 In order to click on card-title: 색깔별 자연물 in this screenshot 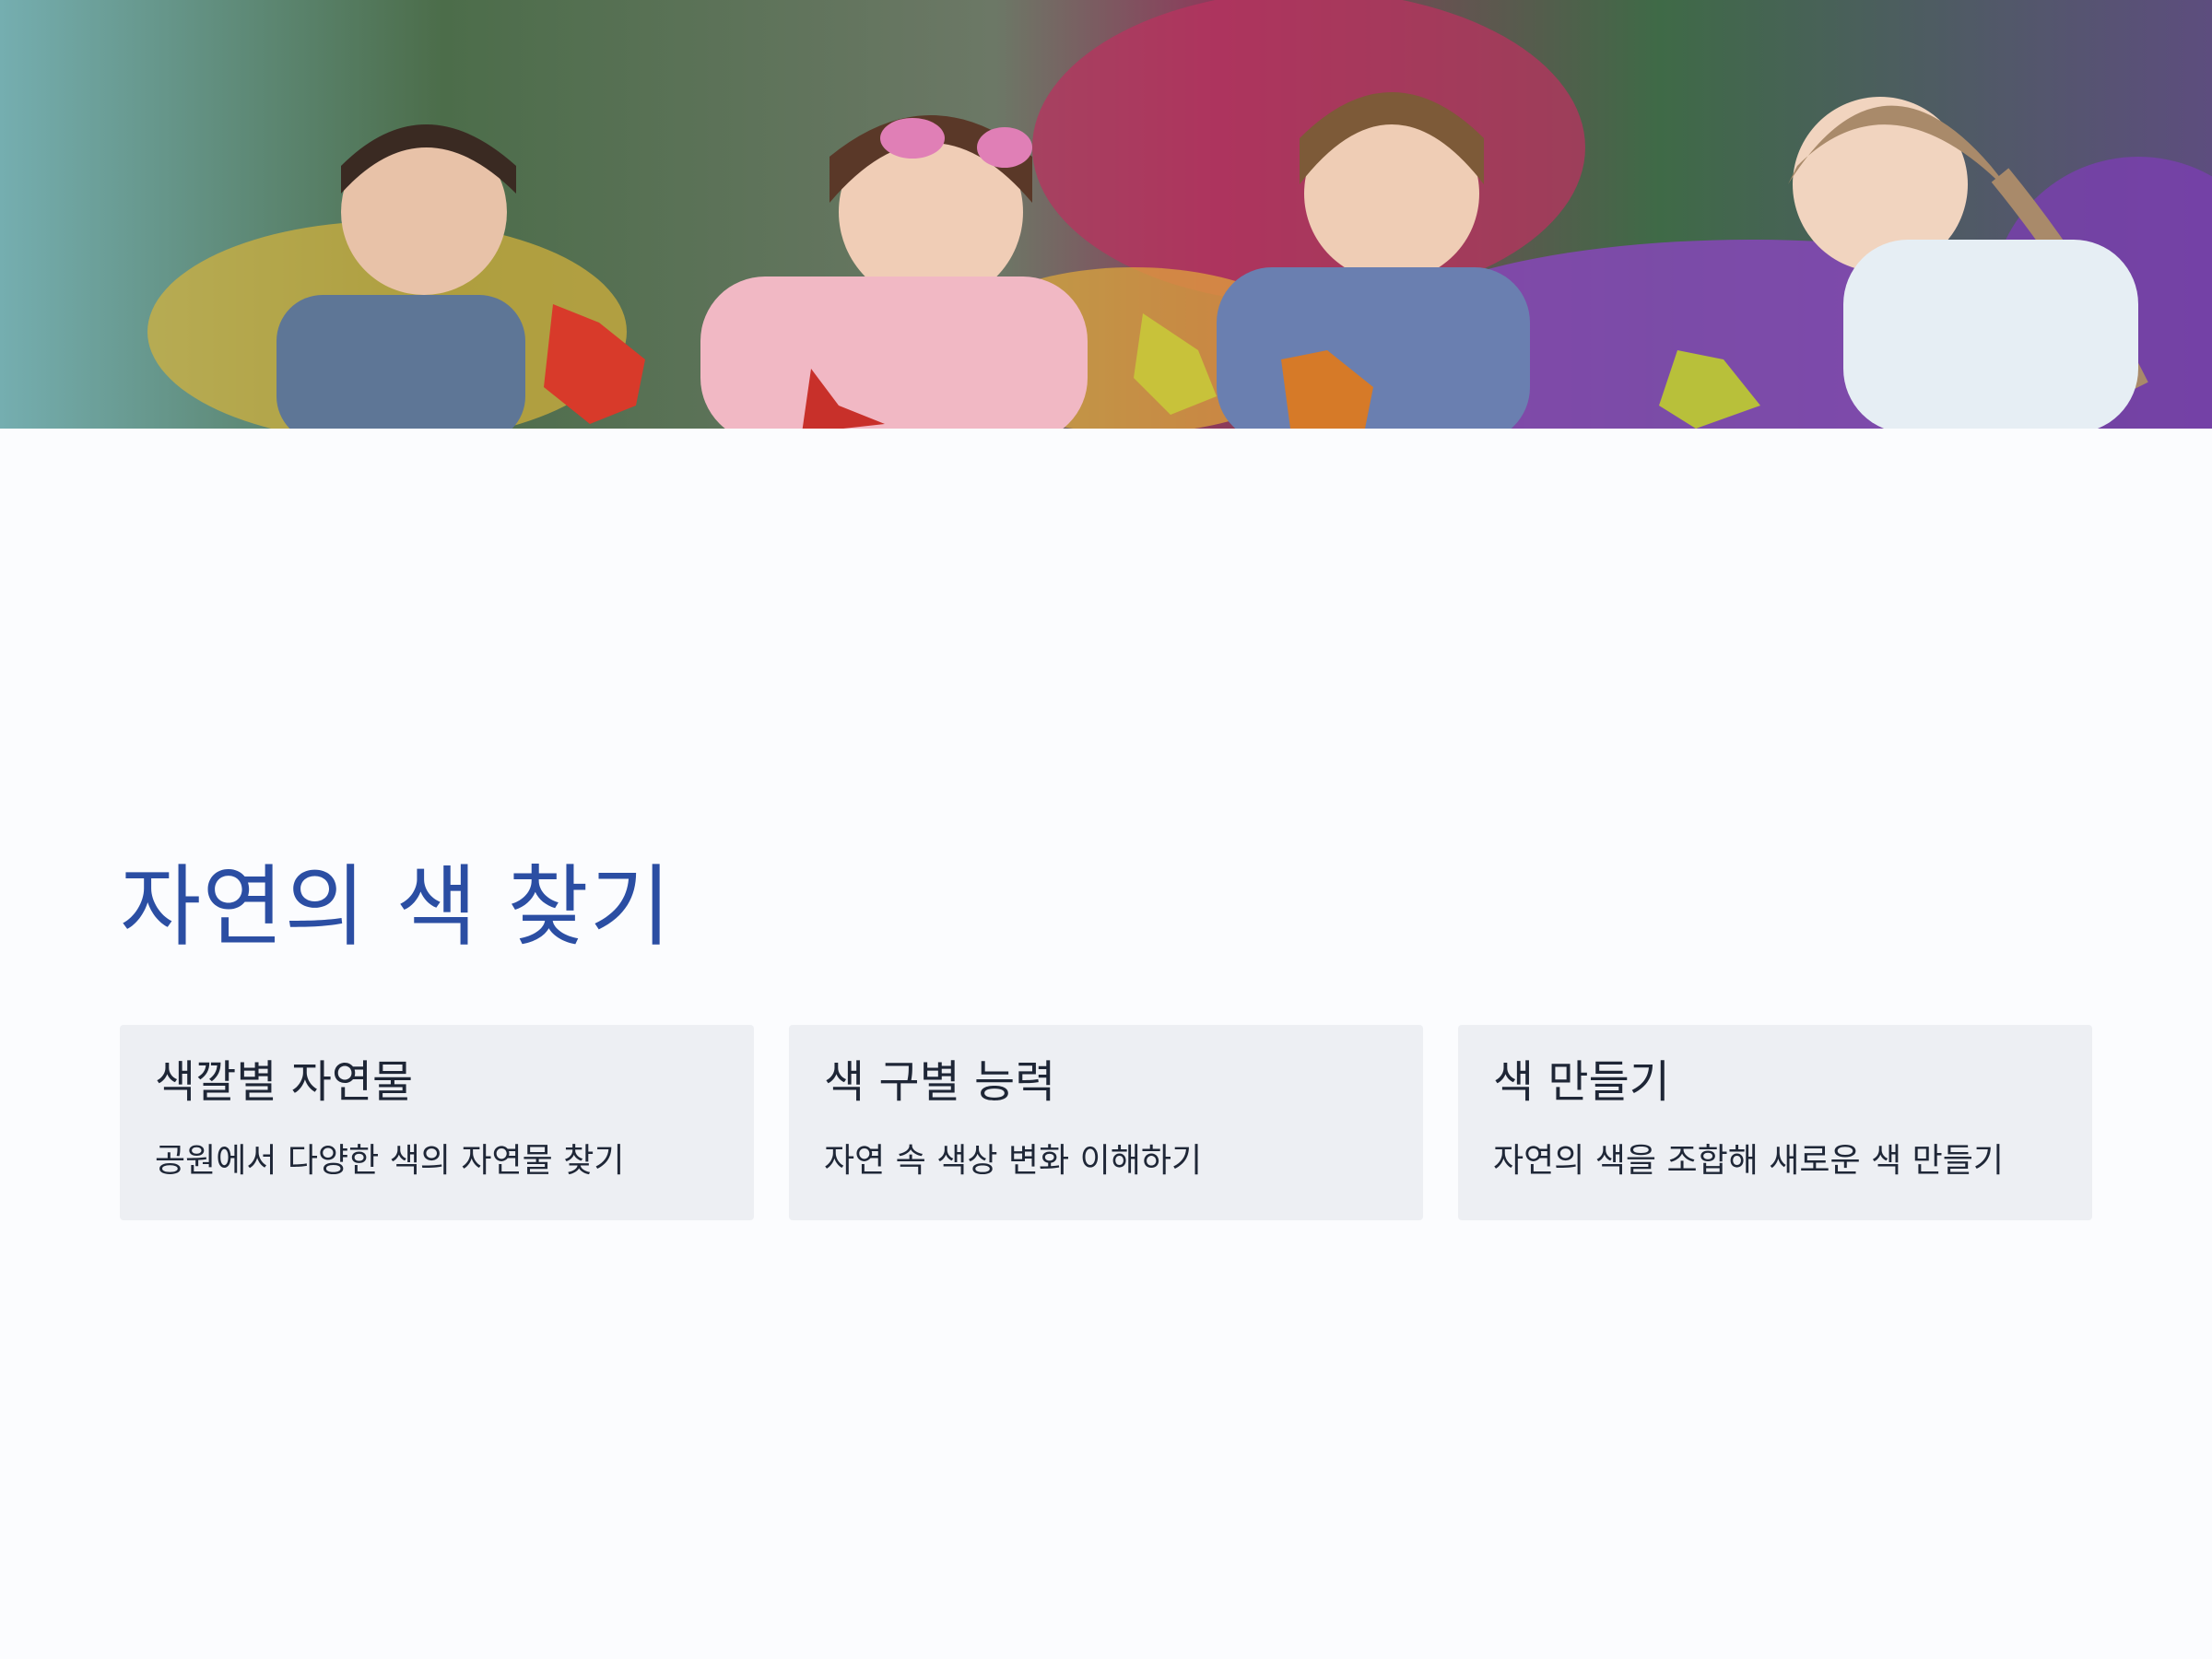, I will do `click(284, 1082)`.